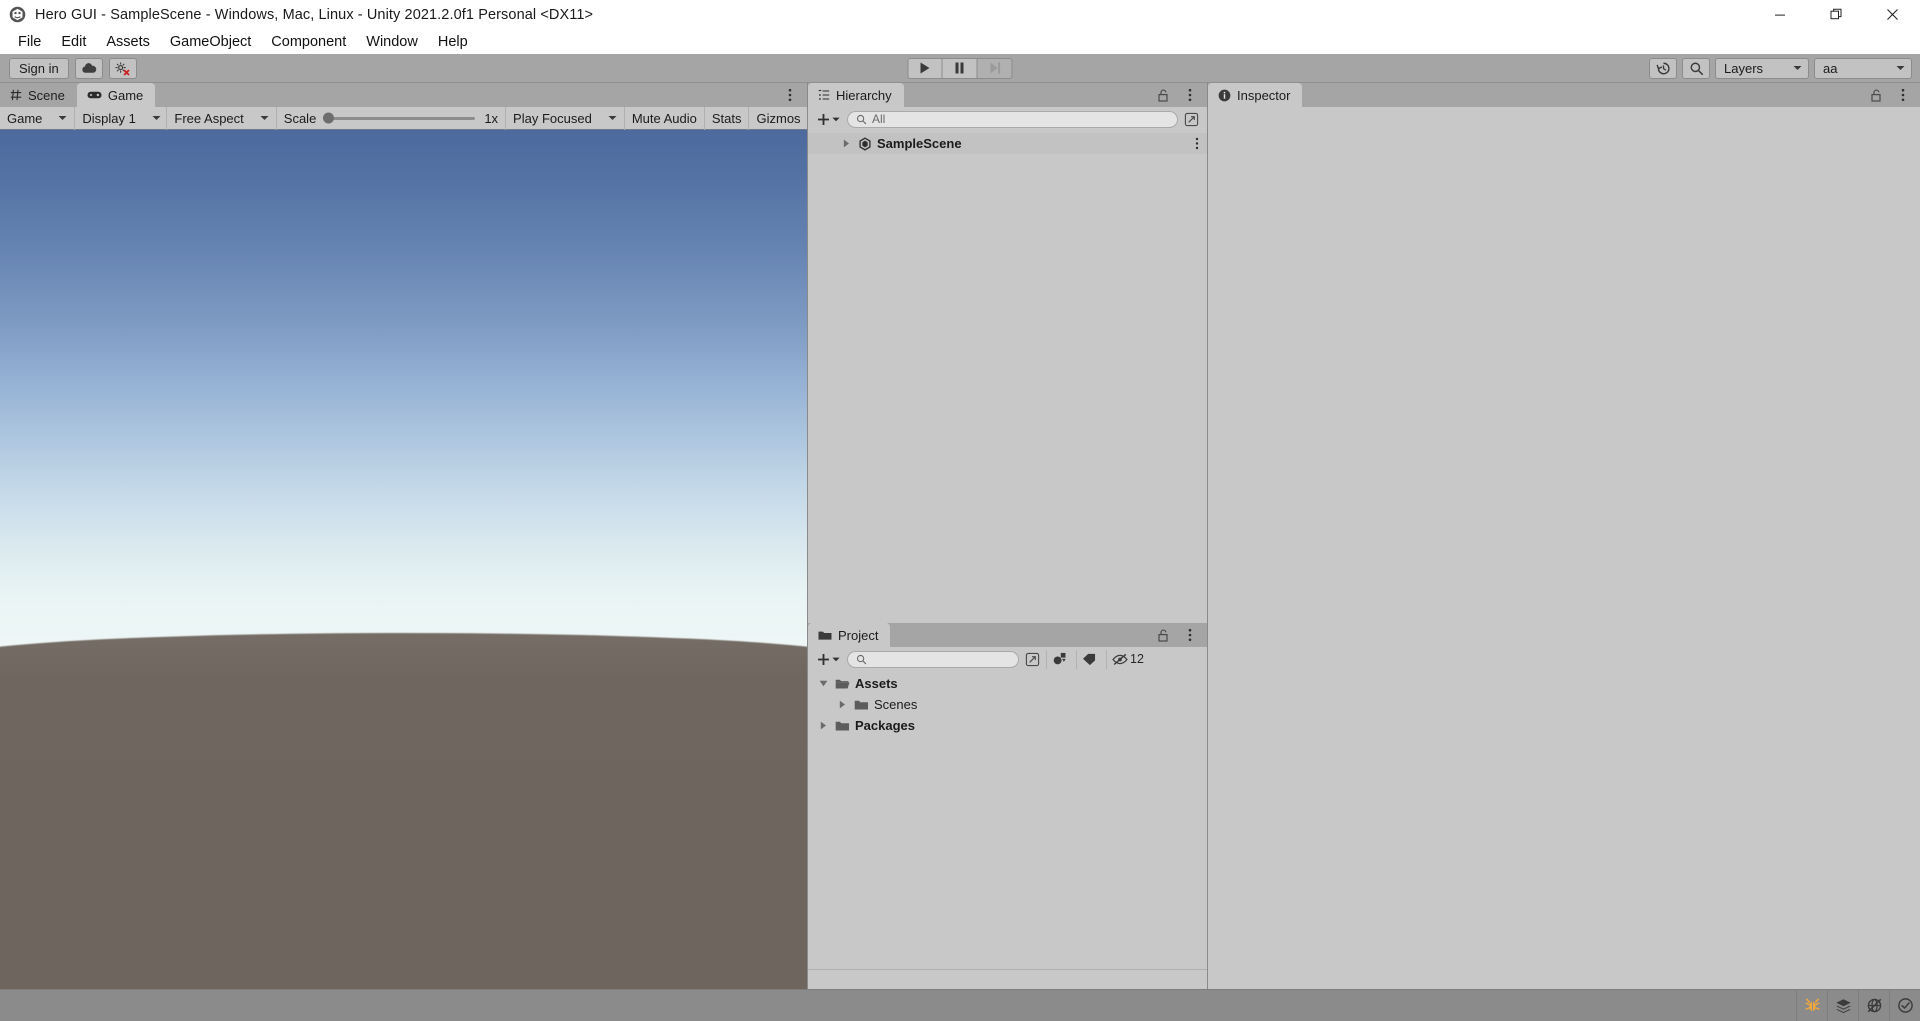  What do you see at coordinates (842, 684) in the screenshot?
I see `folder-open-icon` at bounding box center [842, 684].